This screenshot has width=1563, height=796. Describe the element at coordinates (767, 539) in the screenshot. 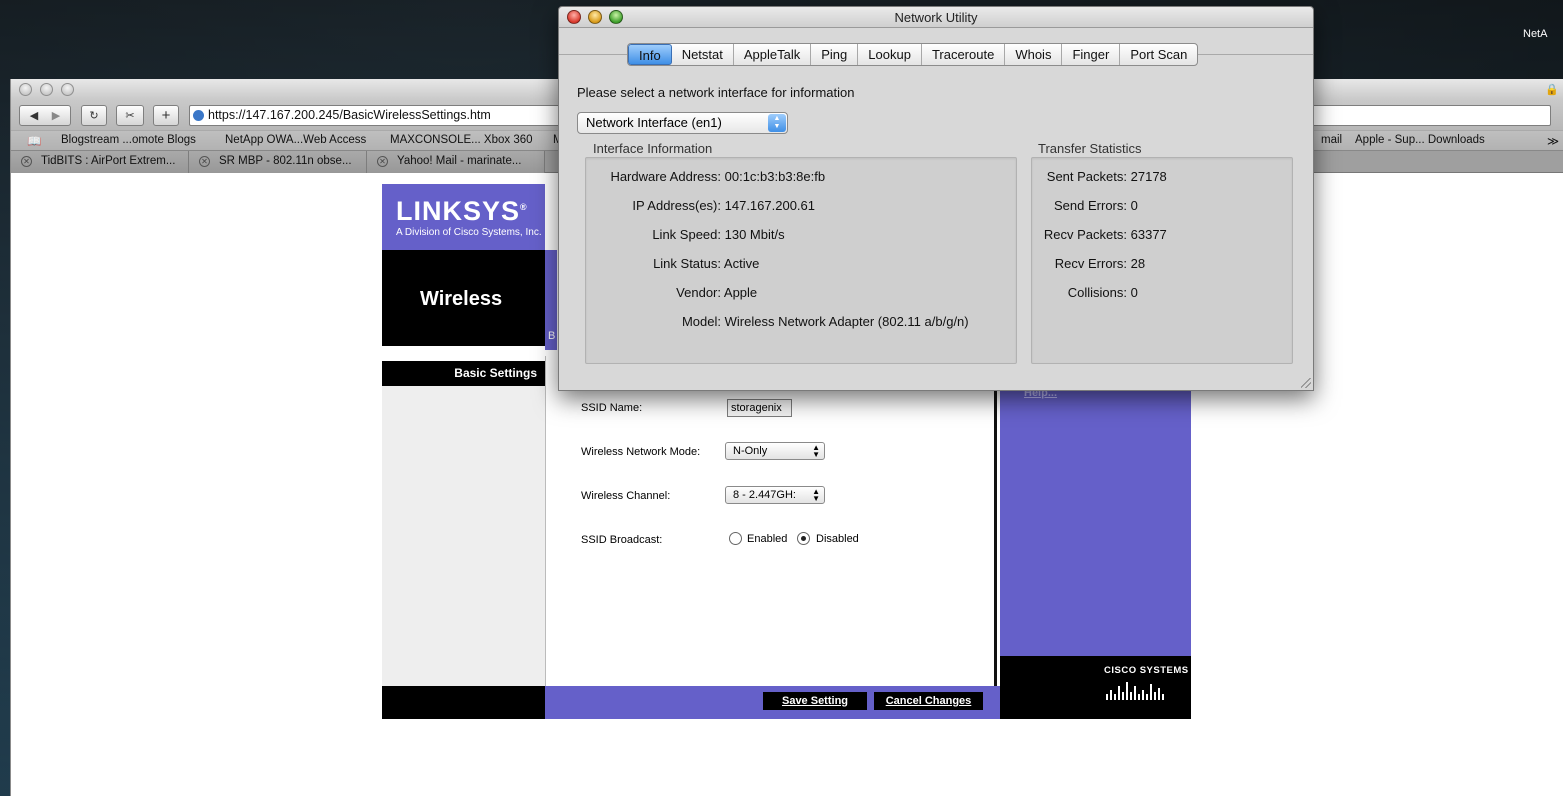

I see `enabled-label: Enabled` at that location.